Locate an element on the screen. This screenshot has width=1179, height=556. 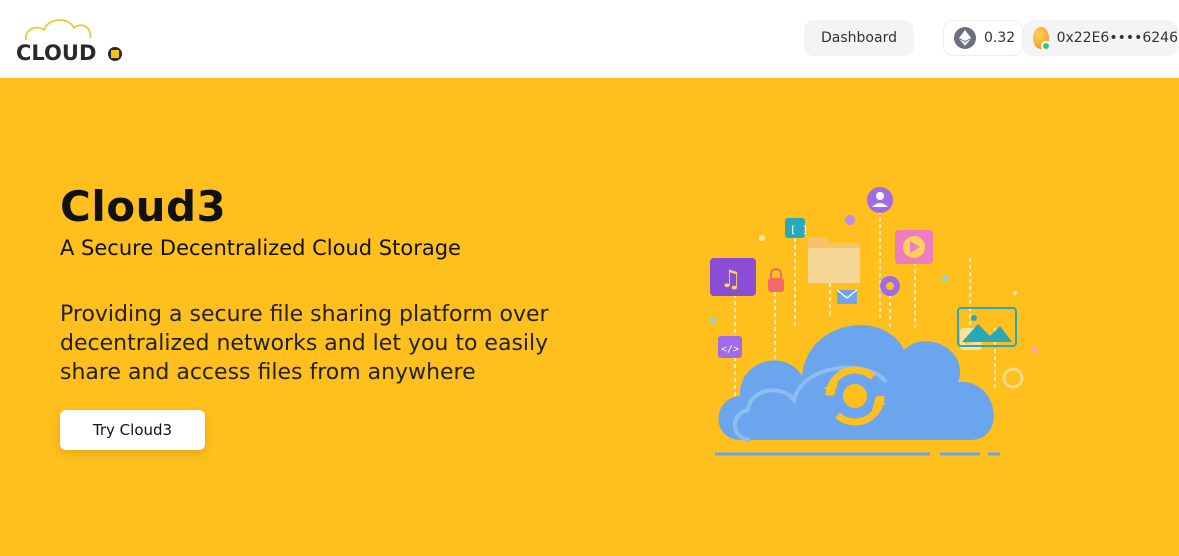
lock-icon is located at coordinates (776, 280).